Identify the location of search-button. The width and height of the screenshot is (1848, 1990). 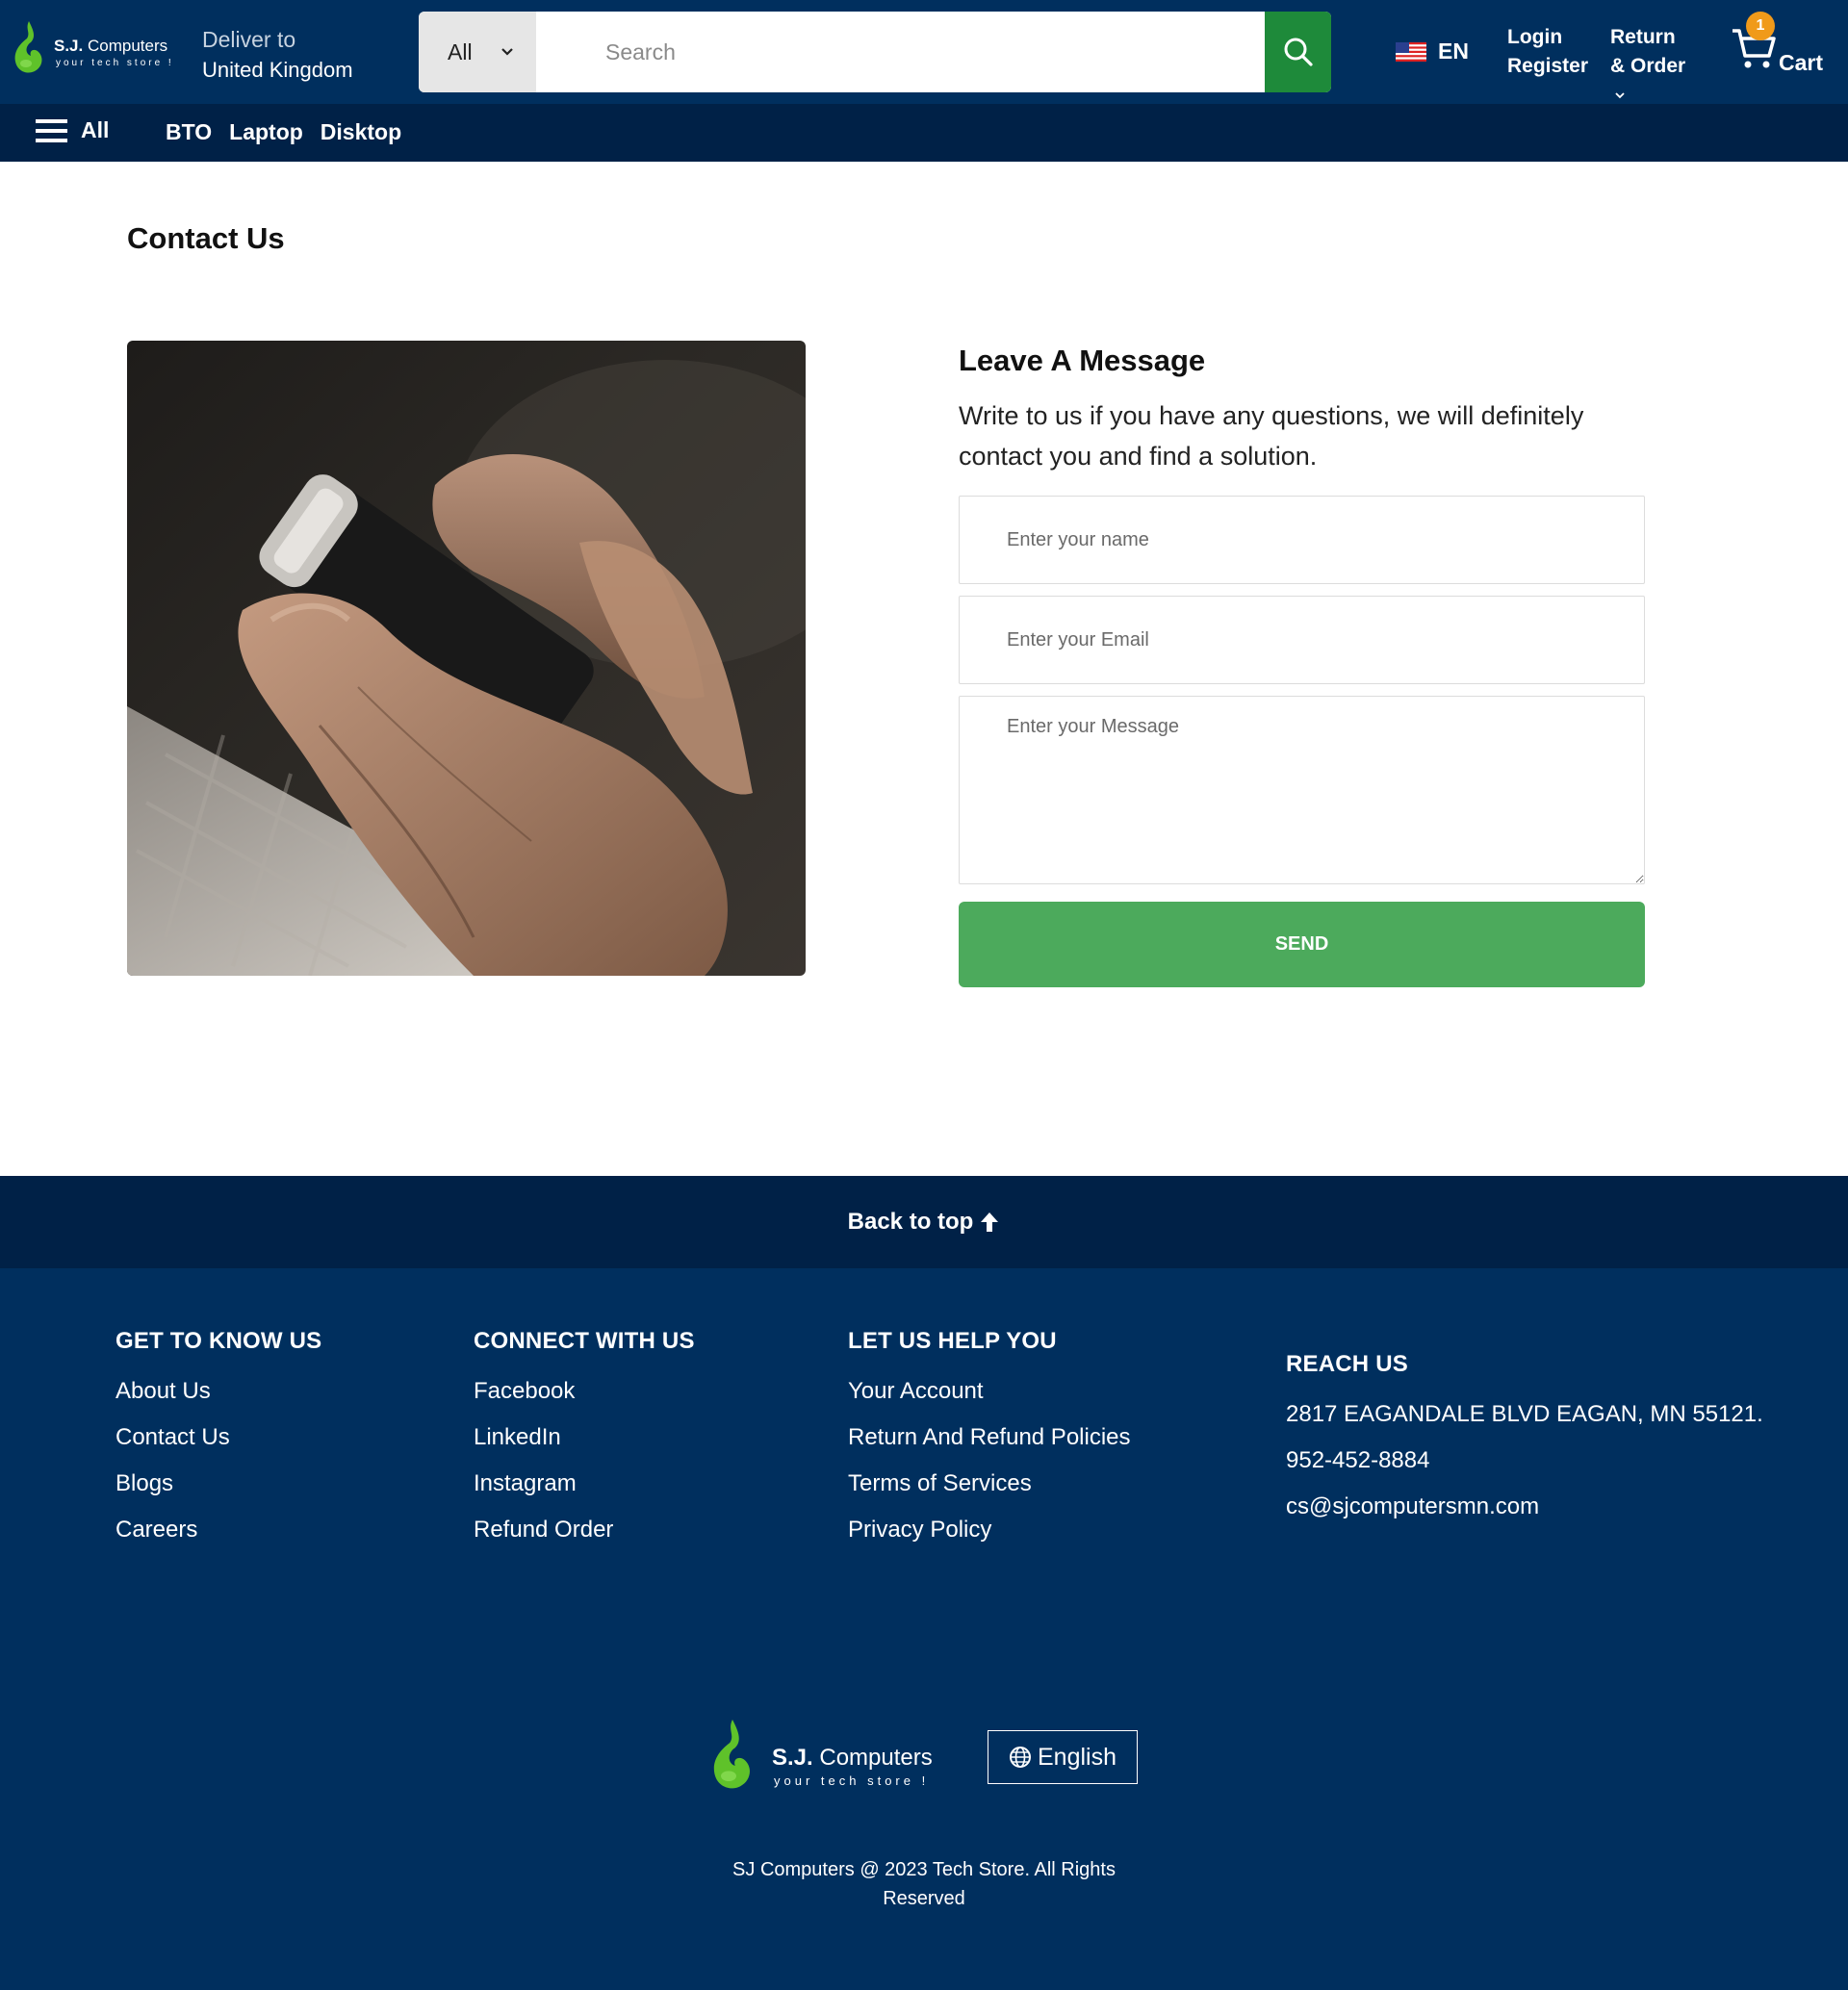
(1298, 52).